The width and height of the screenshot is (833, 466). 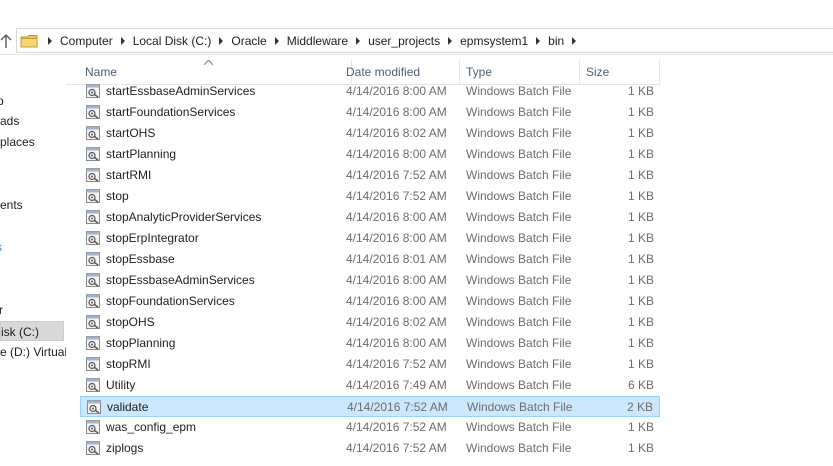 What do you see at coordinates (1, 310) in the screenshot?
I see `nav-item-computer: r` at bounding box center [1, 310].